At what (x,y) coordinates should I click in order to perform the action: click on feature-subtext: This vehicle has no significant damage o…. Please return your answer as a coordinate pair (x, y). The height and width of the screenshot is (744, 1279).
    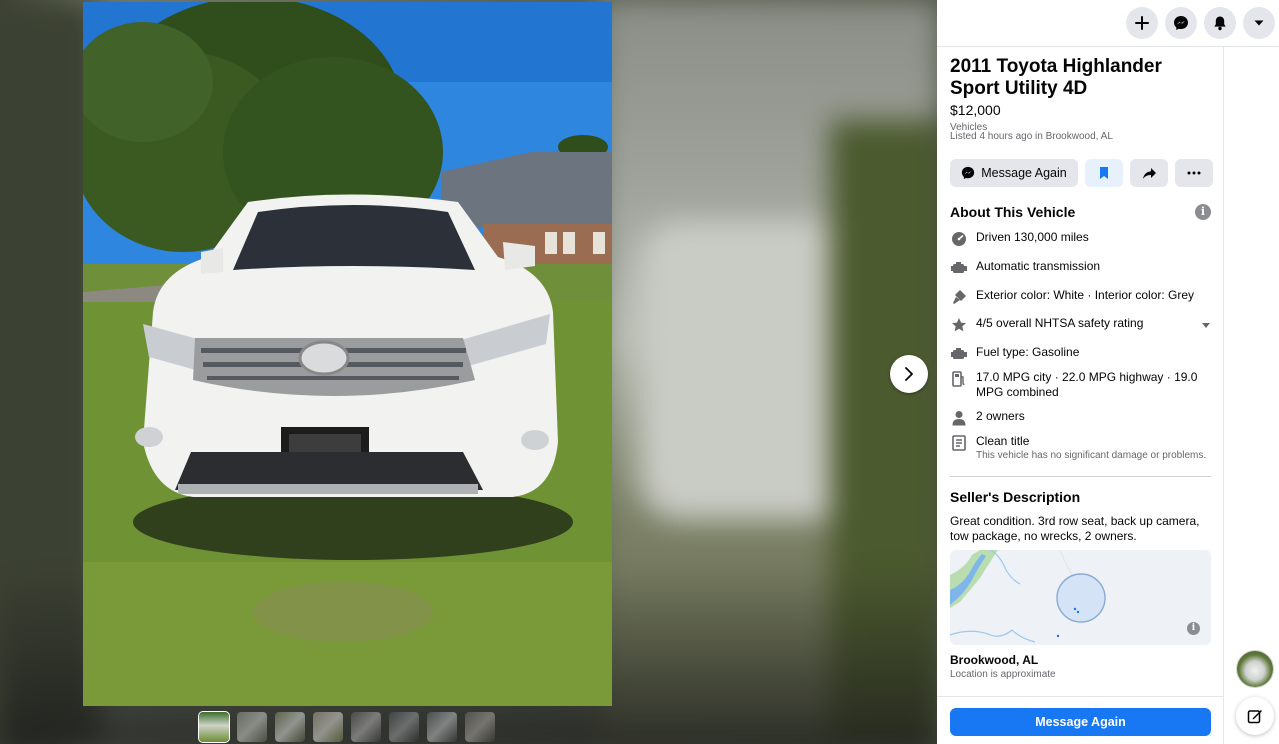
    Looking at the image, I should click on (1091, 455).